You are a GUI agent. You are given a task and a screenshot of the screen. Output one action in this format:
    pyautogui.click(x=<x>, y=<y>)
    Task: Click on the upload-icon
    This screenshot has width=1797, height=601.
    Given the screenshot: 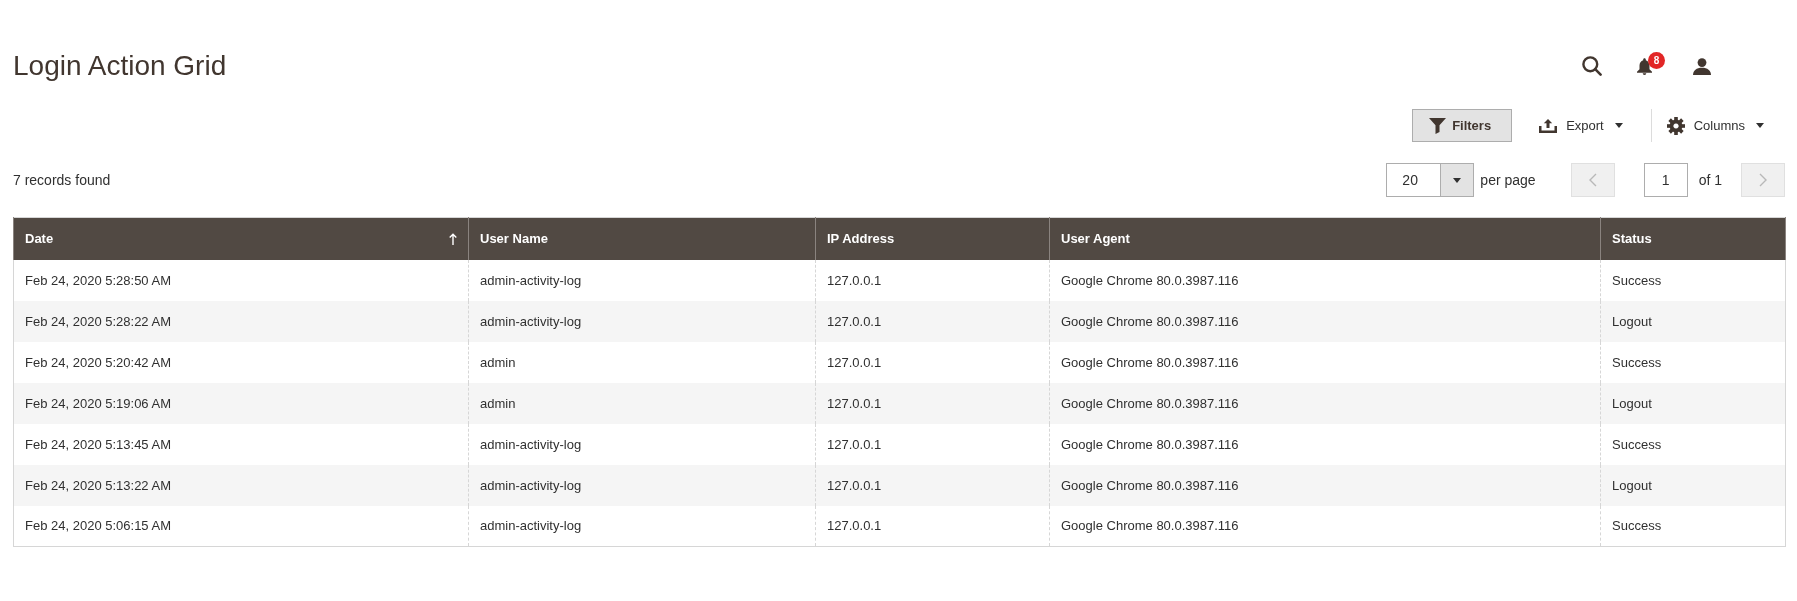 What is the action you would take?
    pyautogui.click(x=1548, y=125)
    